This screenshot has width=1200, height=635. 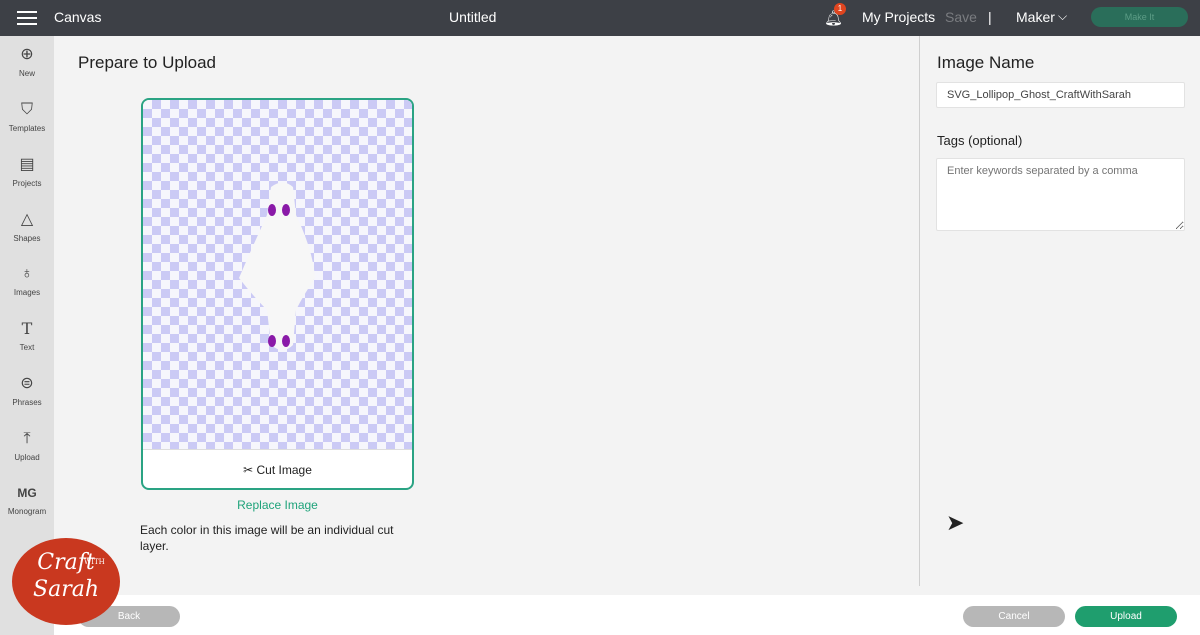 What do you see at coordinates (27, 493) in the screenshot?
I see `monogram-icon: MG` at bounding box center [27, 493].